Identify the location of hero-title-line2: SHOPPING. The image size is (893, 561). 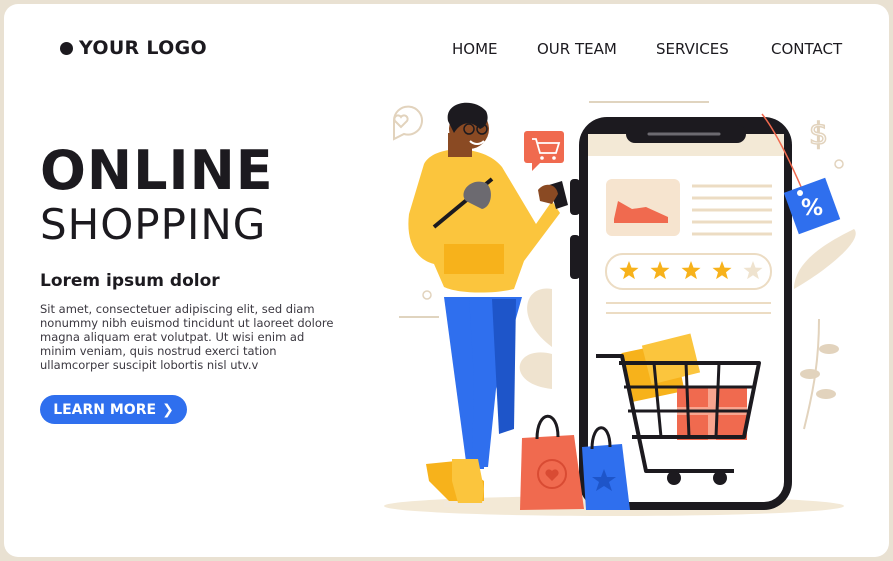
(153, 224).